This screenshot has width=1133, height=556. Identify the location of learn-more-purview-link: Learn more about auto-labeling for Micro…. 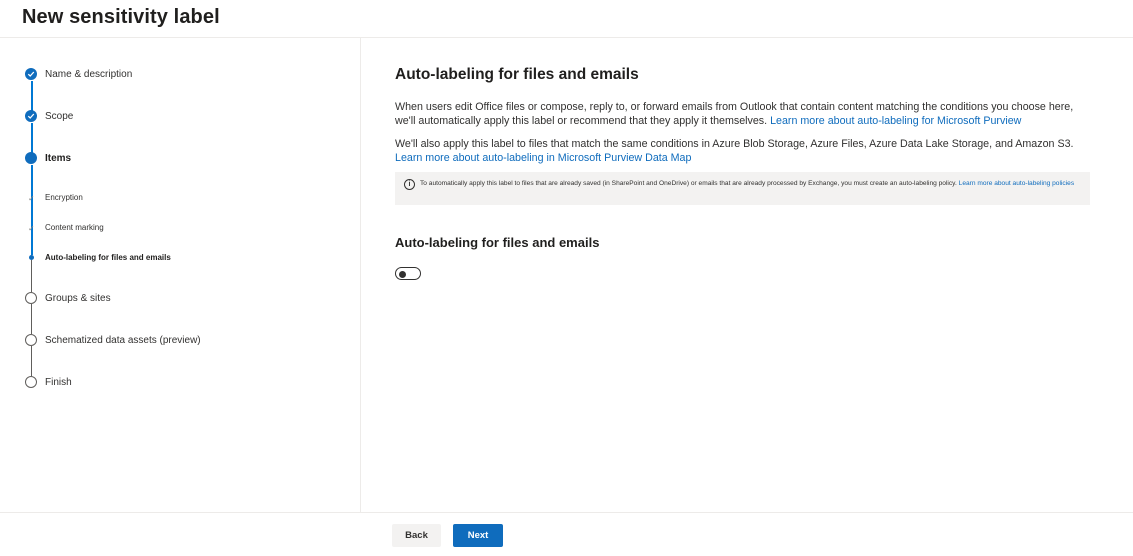
(895, 121).